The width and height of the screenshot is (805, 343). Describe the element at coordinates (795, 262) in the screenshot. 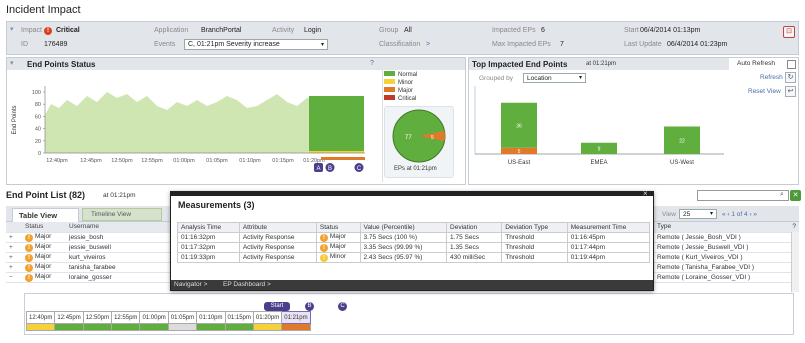

I see `table-scrollbar` at that location.